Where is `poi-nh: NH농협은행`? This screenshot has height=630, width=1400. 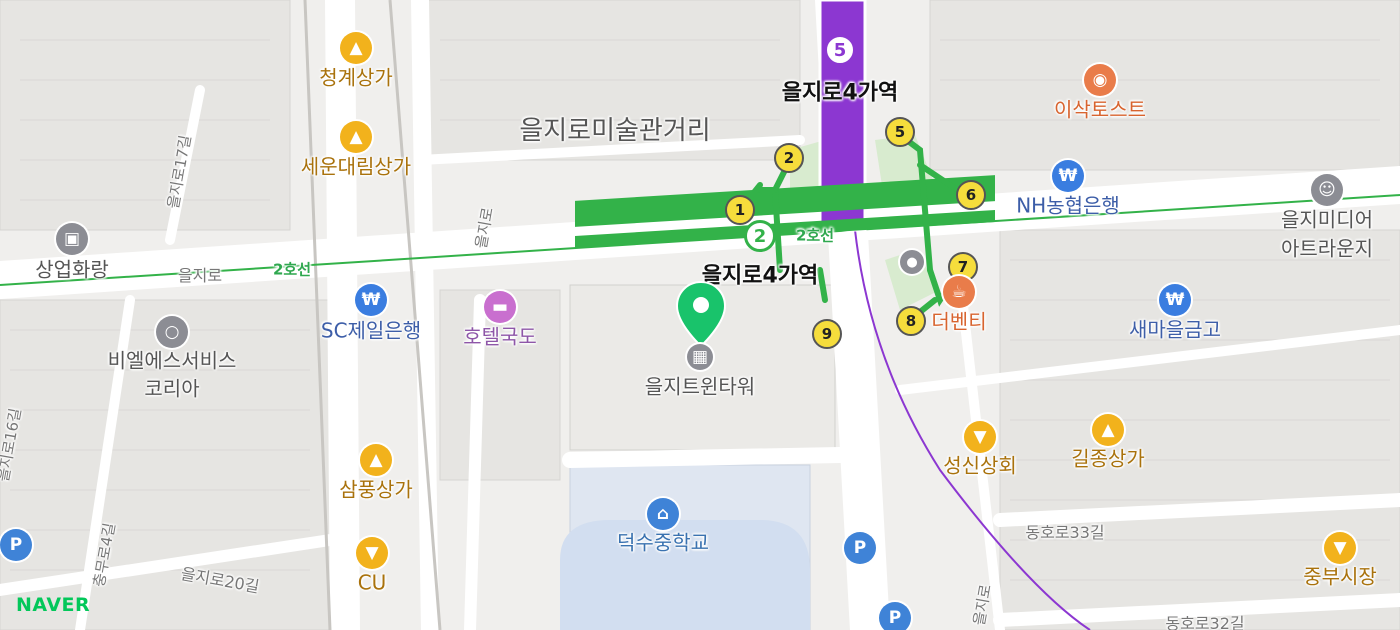
poi-nh: NH농협은행 is located at coordinates (1068, 206).